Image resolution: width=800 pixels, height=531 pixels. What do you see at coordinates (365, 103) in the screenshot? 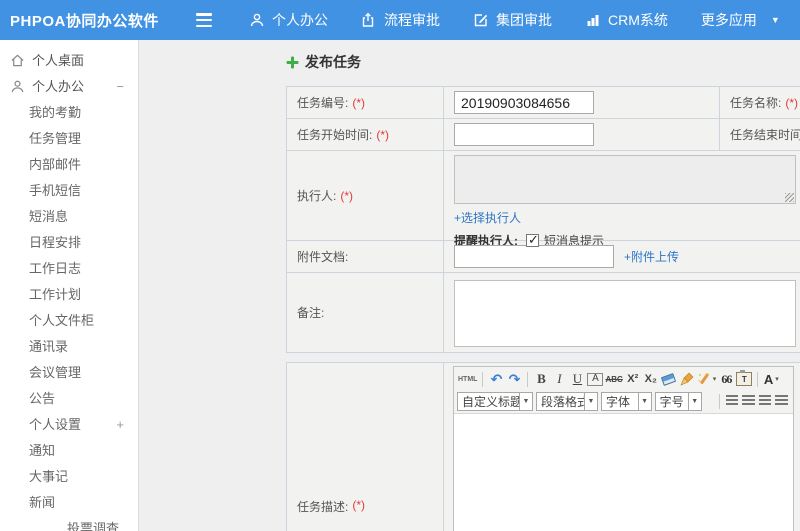
I see `task-no-label-cell: 任务编号: (*)` at bounding box center [365, 103].